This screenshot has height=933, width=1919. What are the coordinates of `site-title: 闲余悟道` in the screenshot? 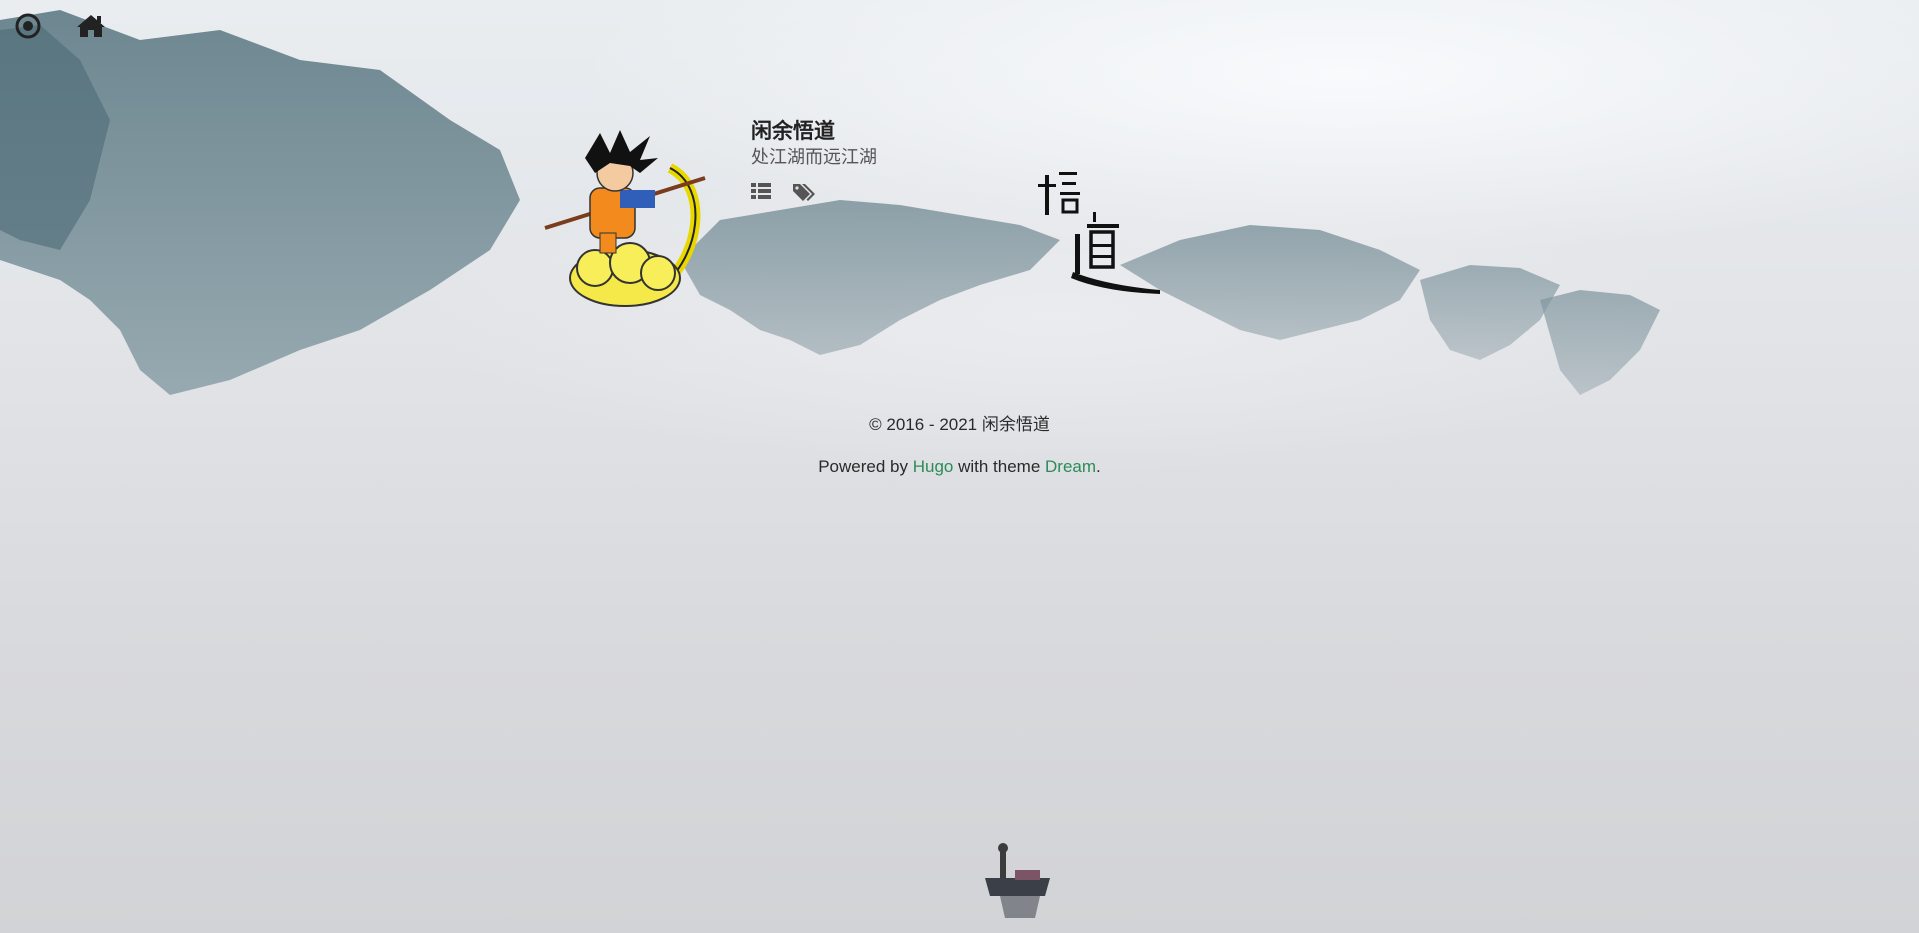 It's located at (814, 131).